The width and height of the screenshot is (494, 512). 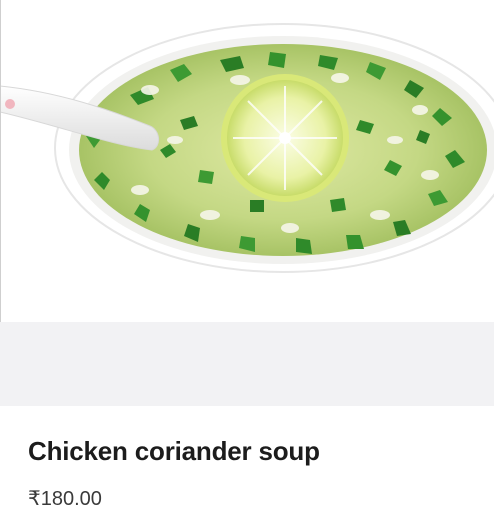 What do you see at coordinates (0, 161) in the screenshot?
I see `image-edge` at bounding box center [0, 161].